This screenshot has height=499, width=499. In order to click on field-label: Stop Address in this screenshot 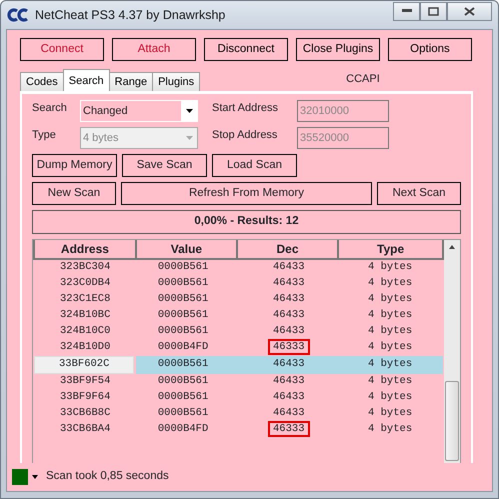, I will do `click(245, 135)`.